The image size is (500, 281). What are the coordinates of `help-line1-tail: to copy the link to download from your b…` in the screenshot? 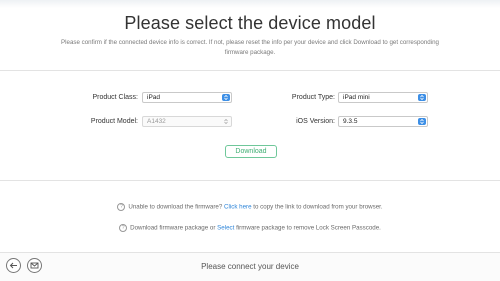 It's located at (318, 207).